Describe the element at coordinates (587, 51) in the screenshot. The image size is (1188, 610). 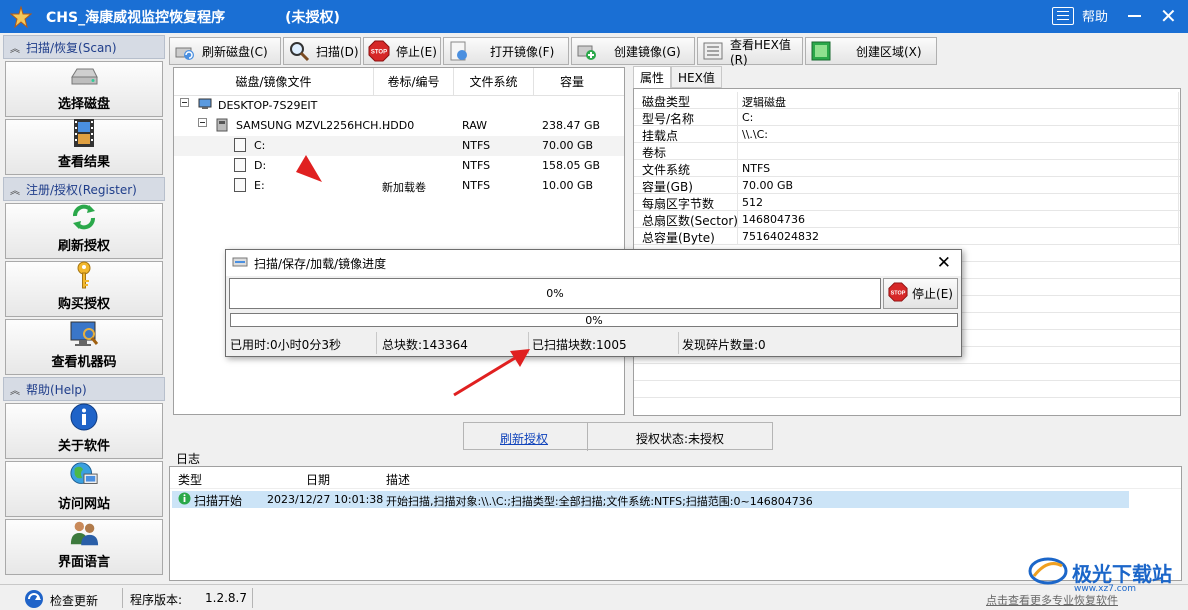
I see `create-image-icon` at that location.